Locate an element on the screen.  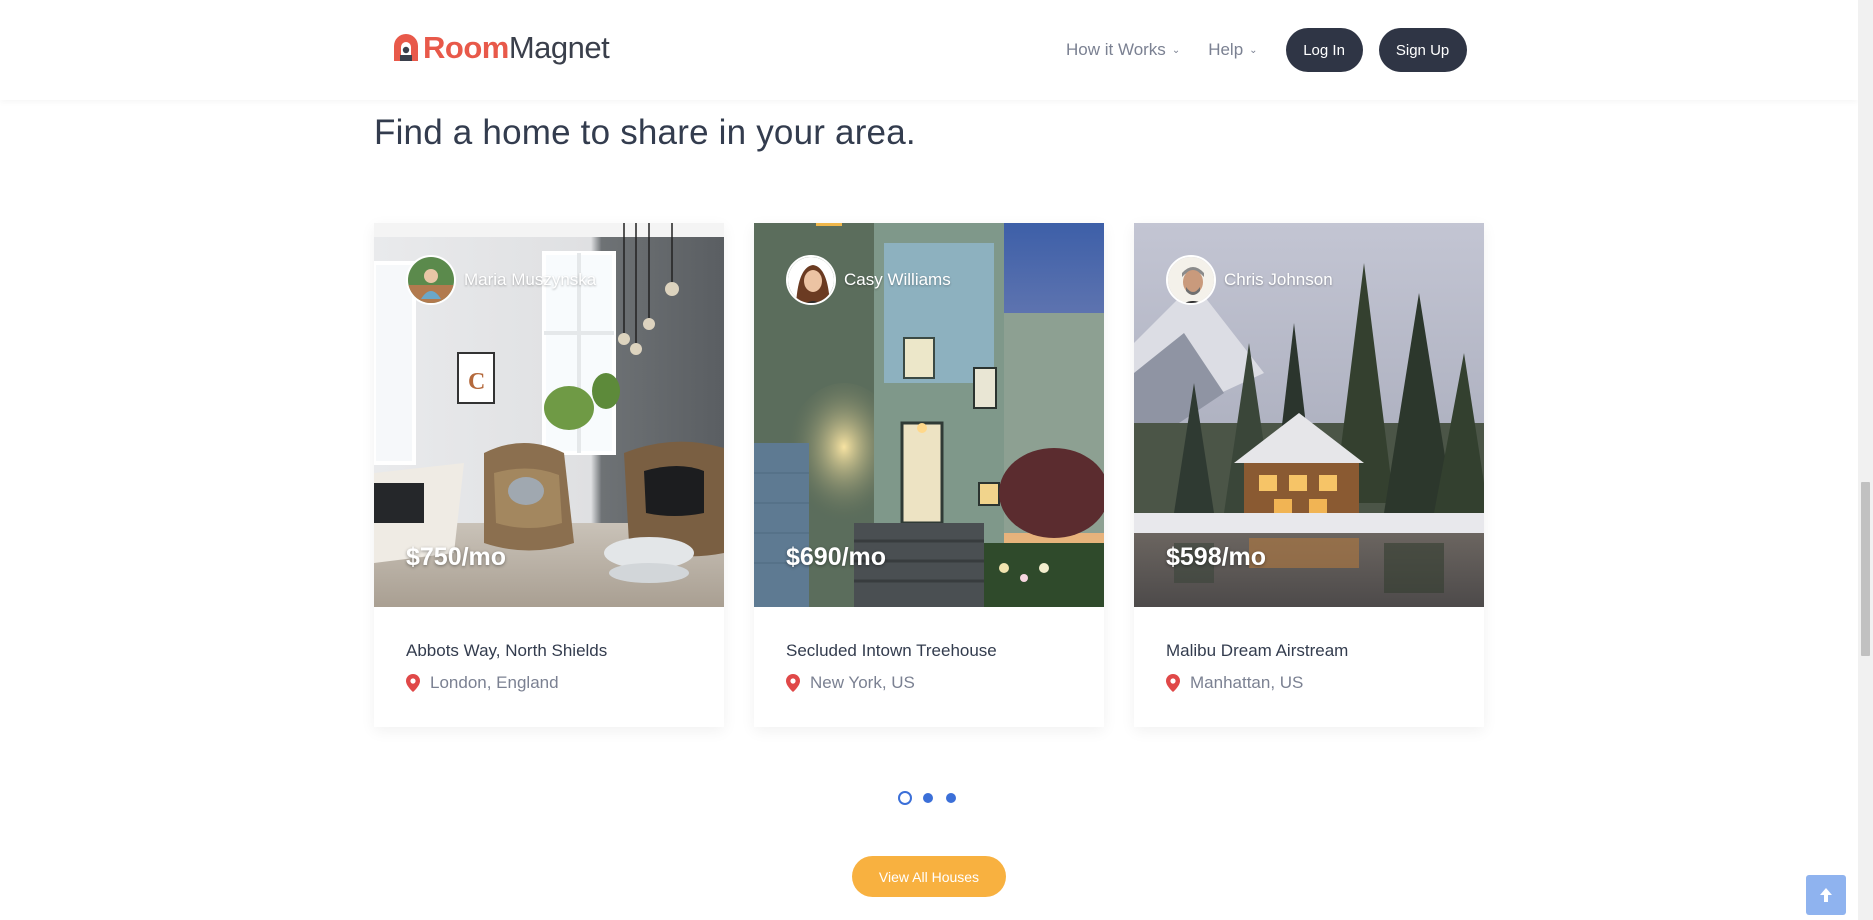
listing-details: Malibu Dream Airstream Manhattan, US is located at coordinates (1309, 650).